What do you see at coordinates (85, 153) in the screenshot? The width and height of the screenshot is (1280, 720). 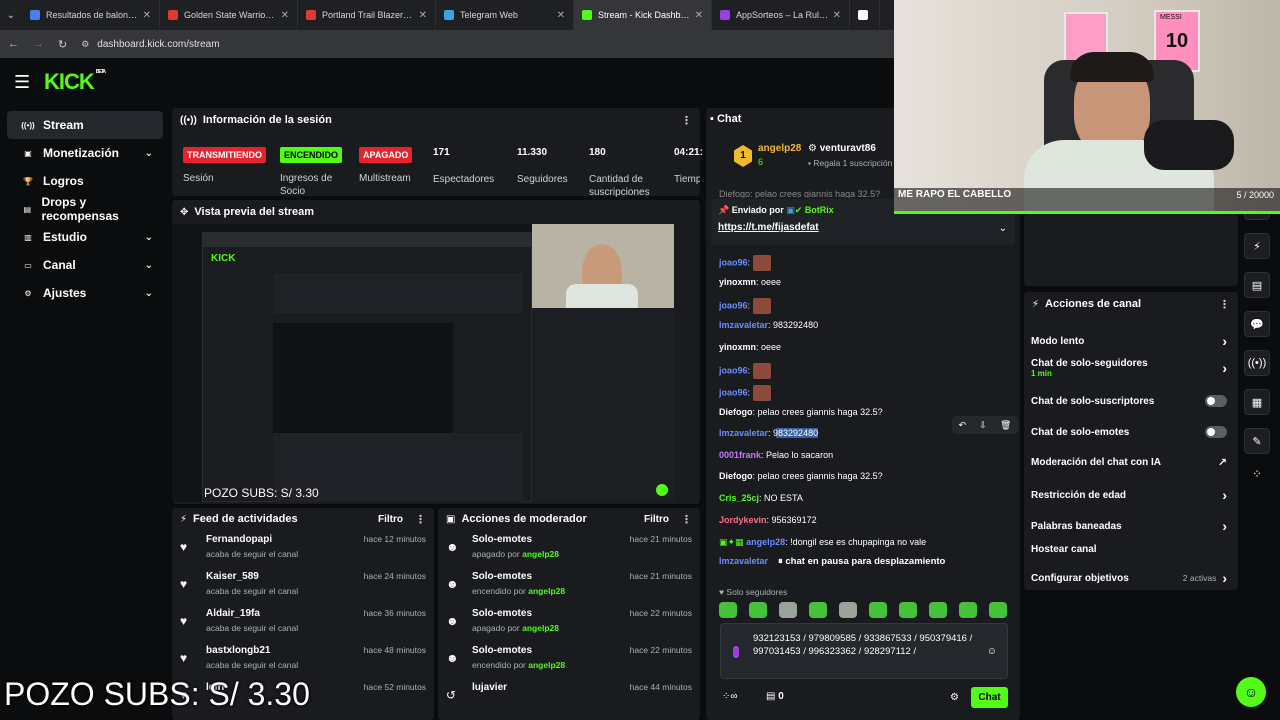 I see `sidebar-item-monetización: ▣ Monetización ⌄` at bounding box center [85, 153].